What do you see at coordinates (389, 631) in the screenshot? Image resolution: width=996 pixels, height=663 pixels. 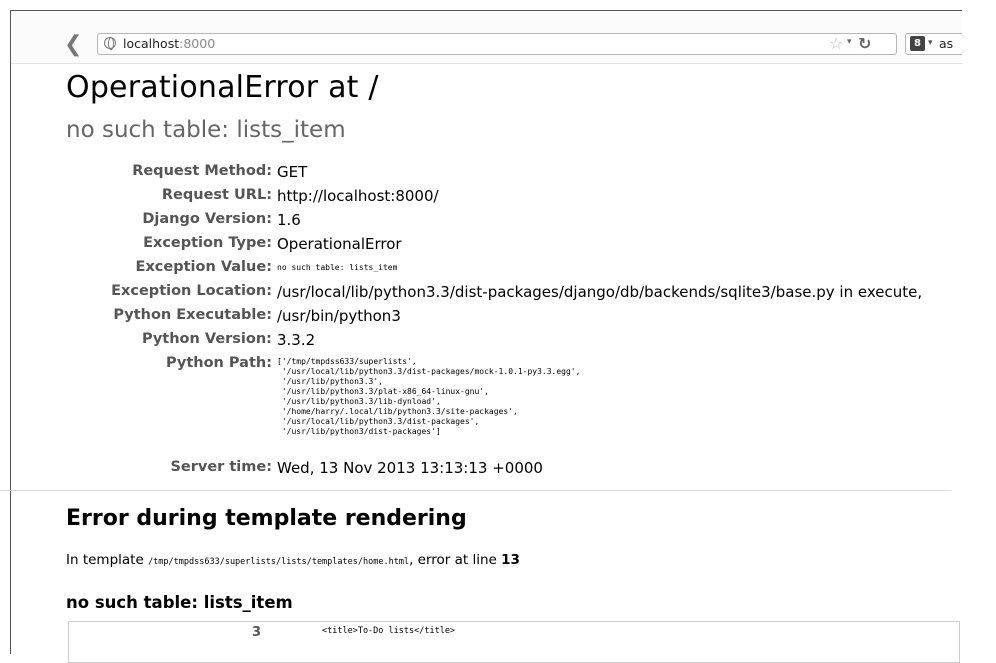 I see `code-line: <title>To-Do lists</title>` at bounding box center [389, 631].